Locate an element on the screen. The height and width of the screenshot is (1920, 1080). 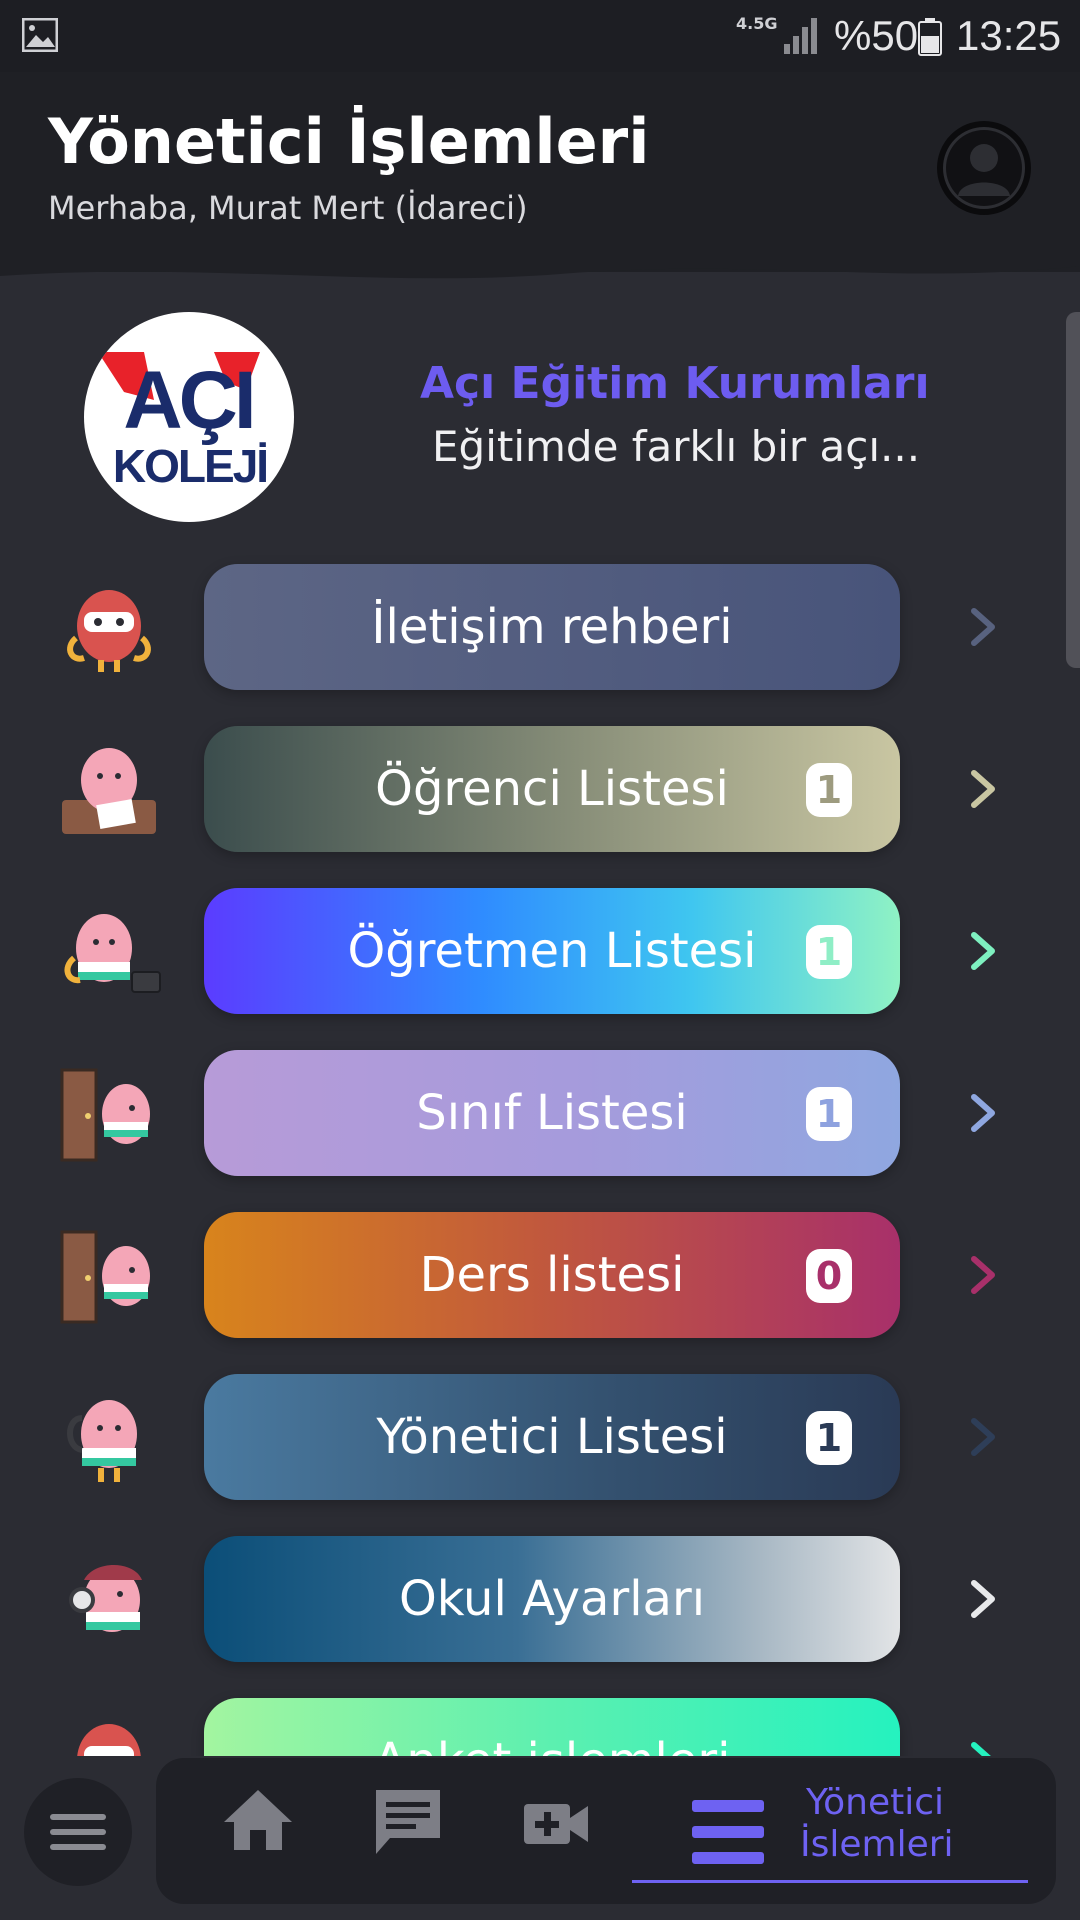
menu-label: Okul Ayarları is located at coordinates (552, 1599).